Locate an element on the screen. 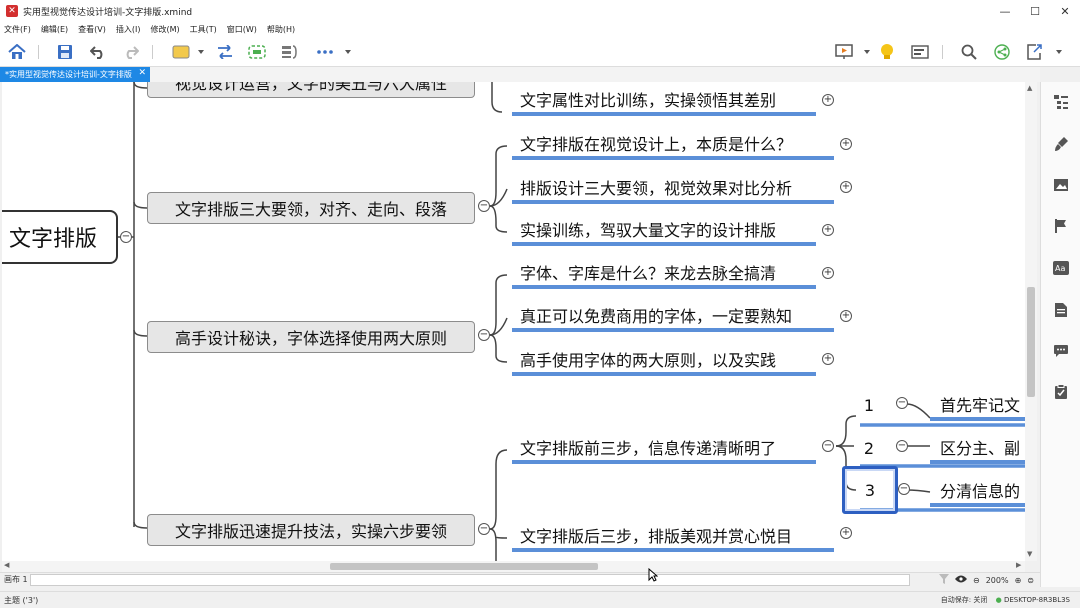 This screenshot has width=1080, height=608. notes-icon is located at coordinates (1061, 310).